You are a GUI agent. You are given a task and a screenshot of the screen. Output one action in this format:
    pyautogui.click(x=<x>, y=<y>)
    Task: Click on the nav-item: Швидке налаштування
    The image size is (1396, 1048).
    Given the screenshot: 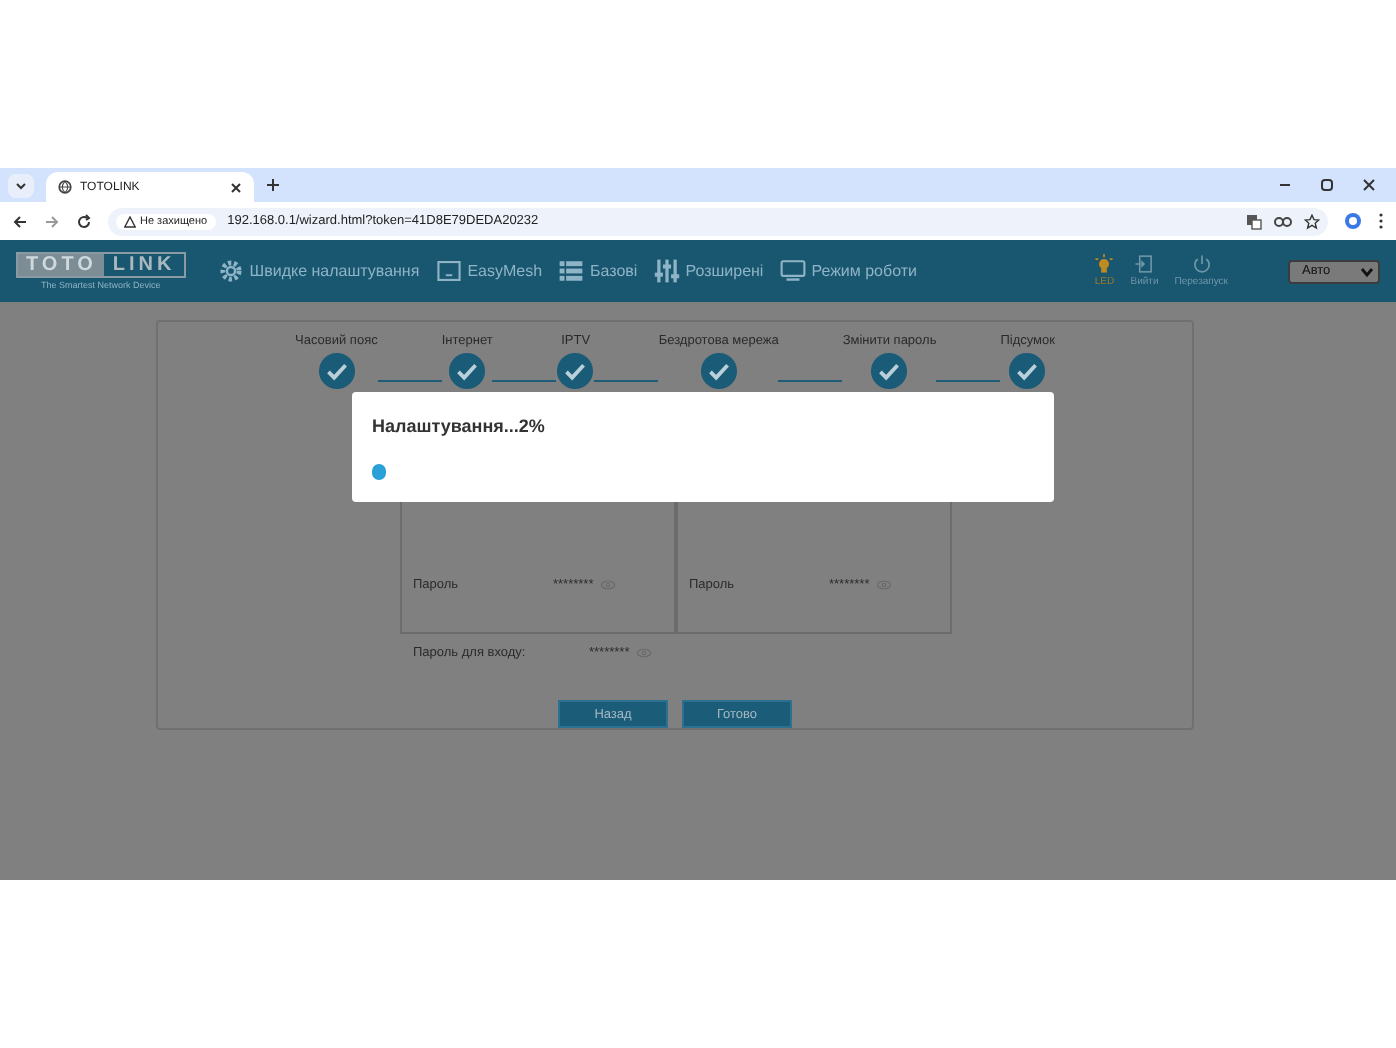 What is the action you would take?
    pyautogui.click(x=334, y=271)
    